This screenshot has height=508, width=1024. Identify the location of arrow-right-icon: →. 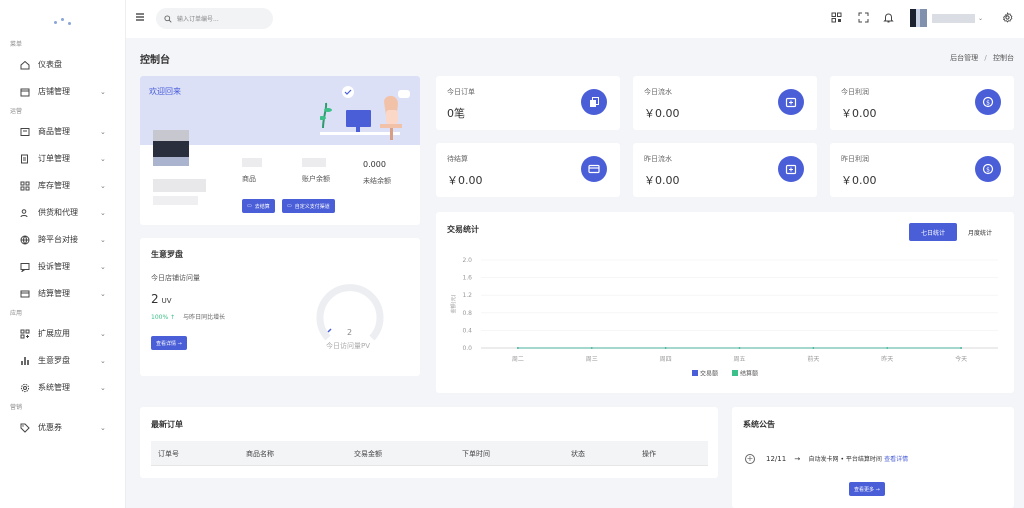
(797, 459).